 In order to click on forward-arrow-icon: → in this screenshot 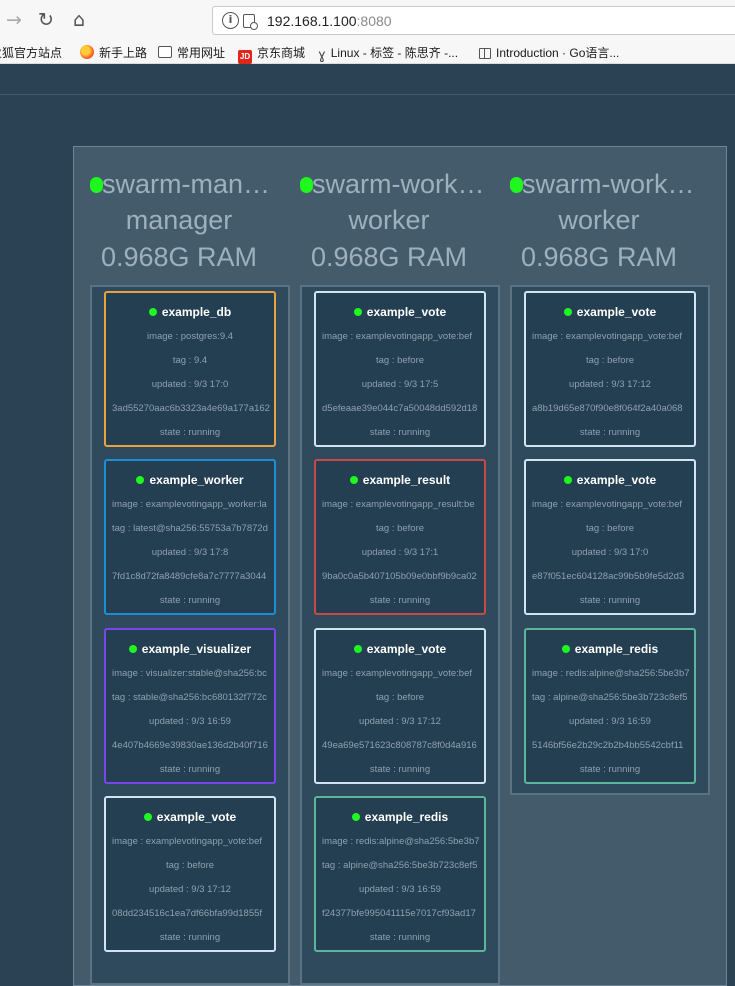, I will do `click(14, 20)`.